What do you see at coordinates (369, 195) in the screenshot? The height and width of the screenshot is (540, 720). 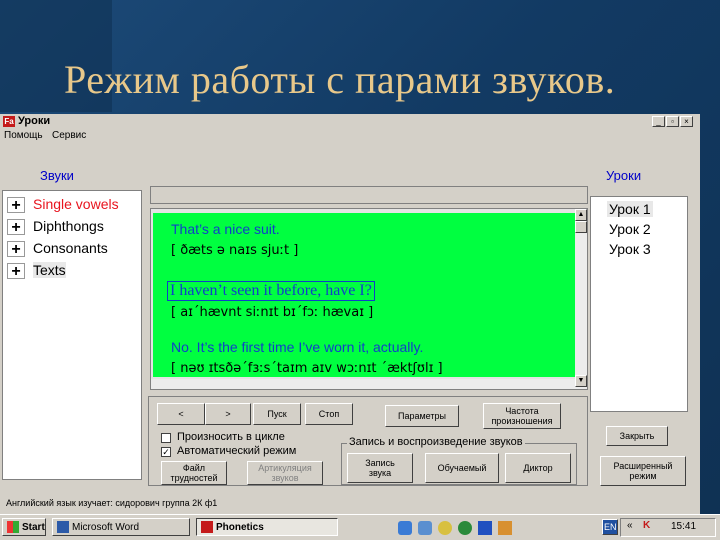 I see `sound-display-box` at bounding box center [369, 195].